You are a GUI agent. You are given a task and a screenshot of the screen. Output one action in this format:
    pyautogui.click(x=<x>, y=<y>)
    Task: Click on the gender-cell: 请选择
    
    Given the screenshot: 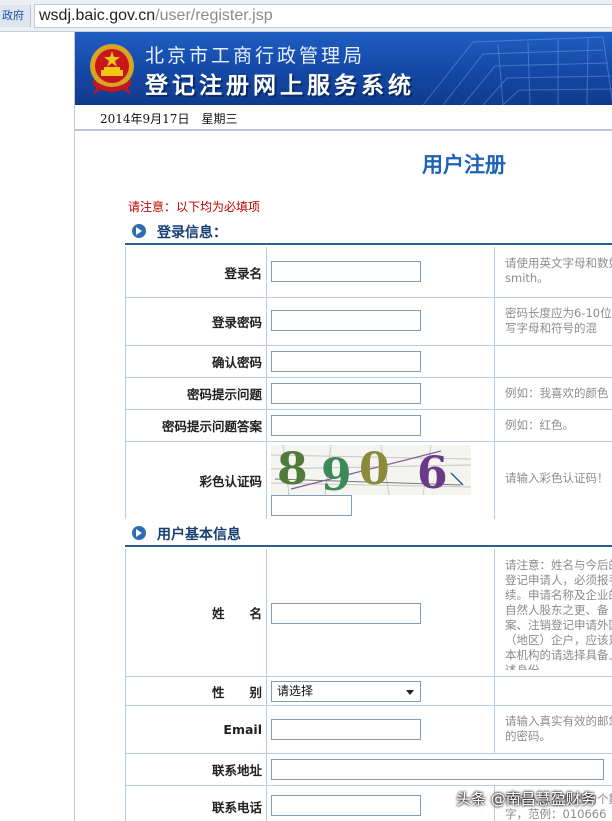 What is the action you would take?
    pyautogui.click(x=381, y=691)
    